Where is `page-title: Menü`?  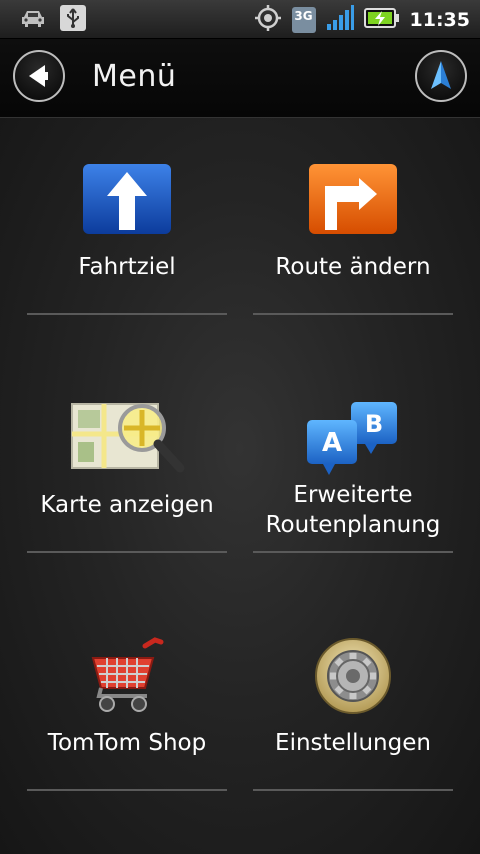
page-title: Menü is located at coordinates (134, 76).